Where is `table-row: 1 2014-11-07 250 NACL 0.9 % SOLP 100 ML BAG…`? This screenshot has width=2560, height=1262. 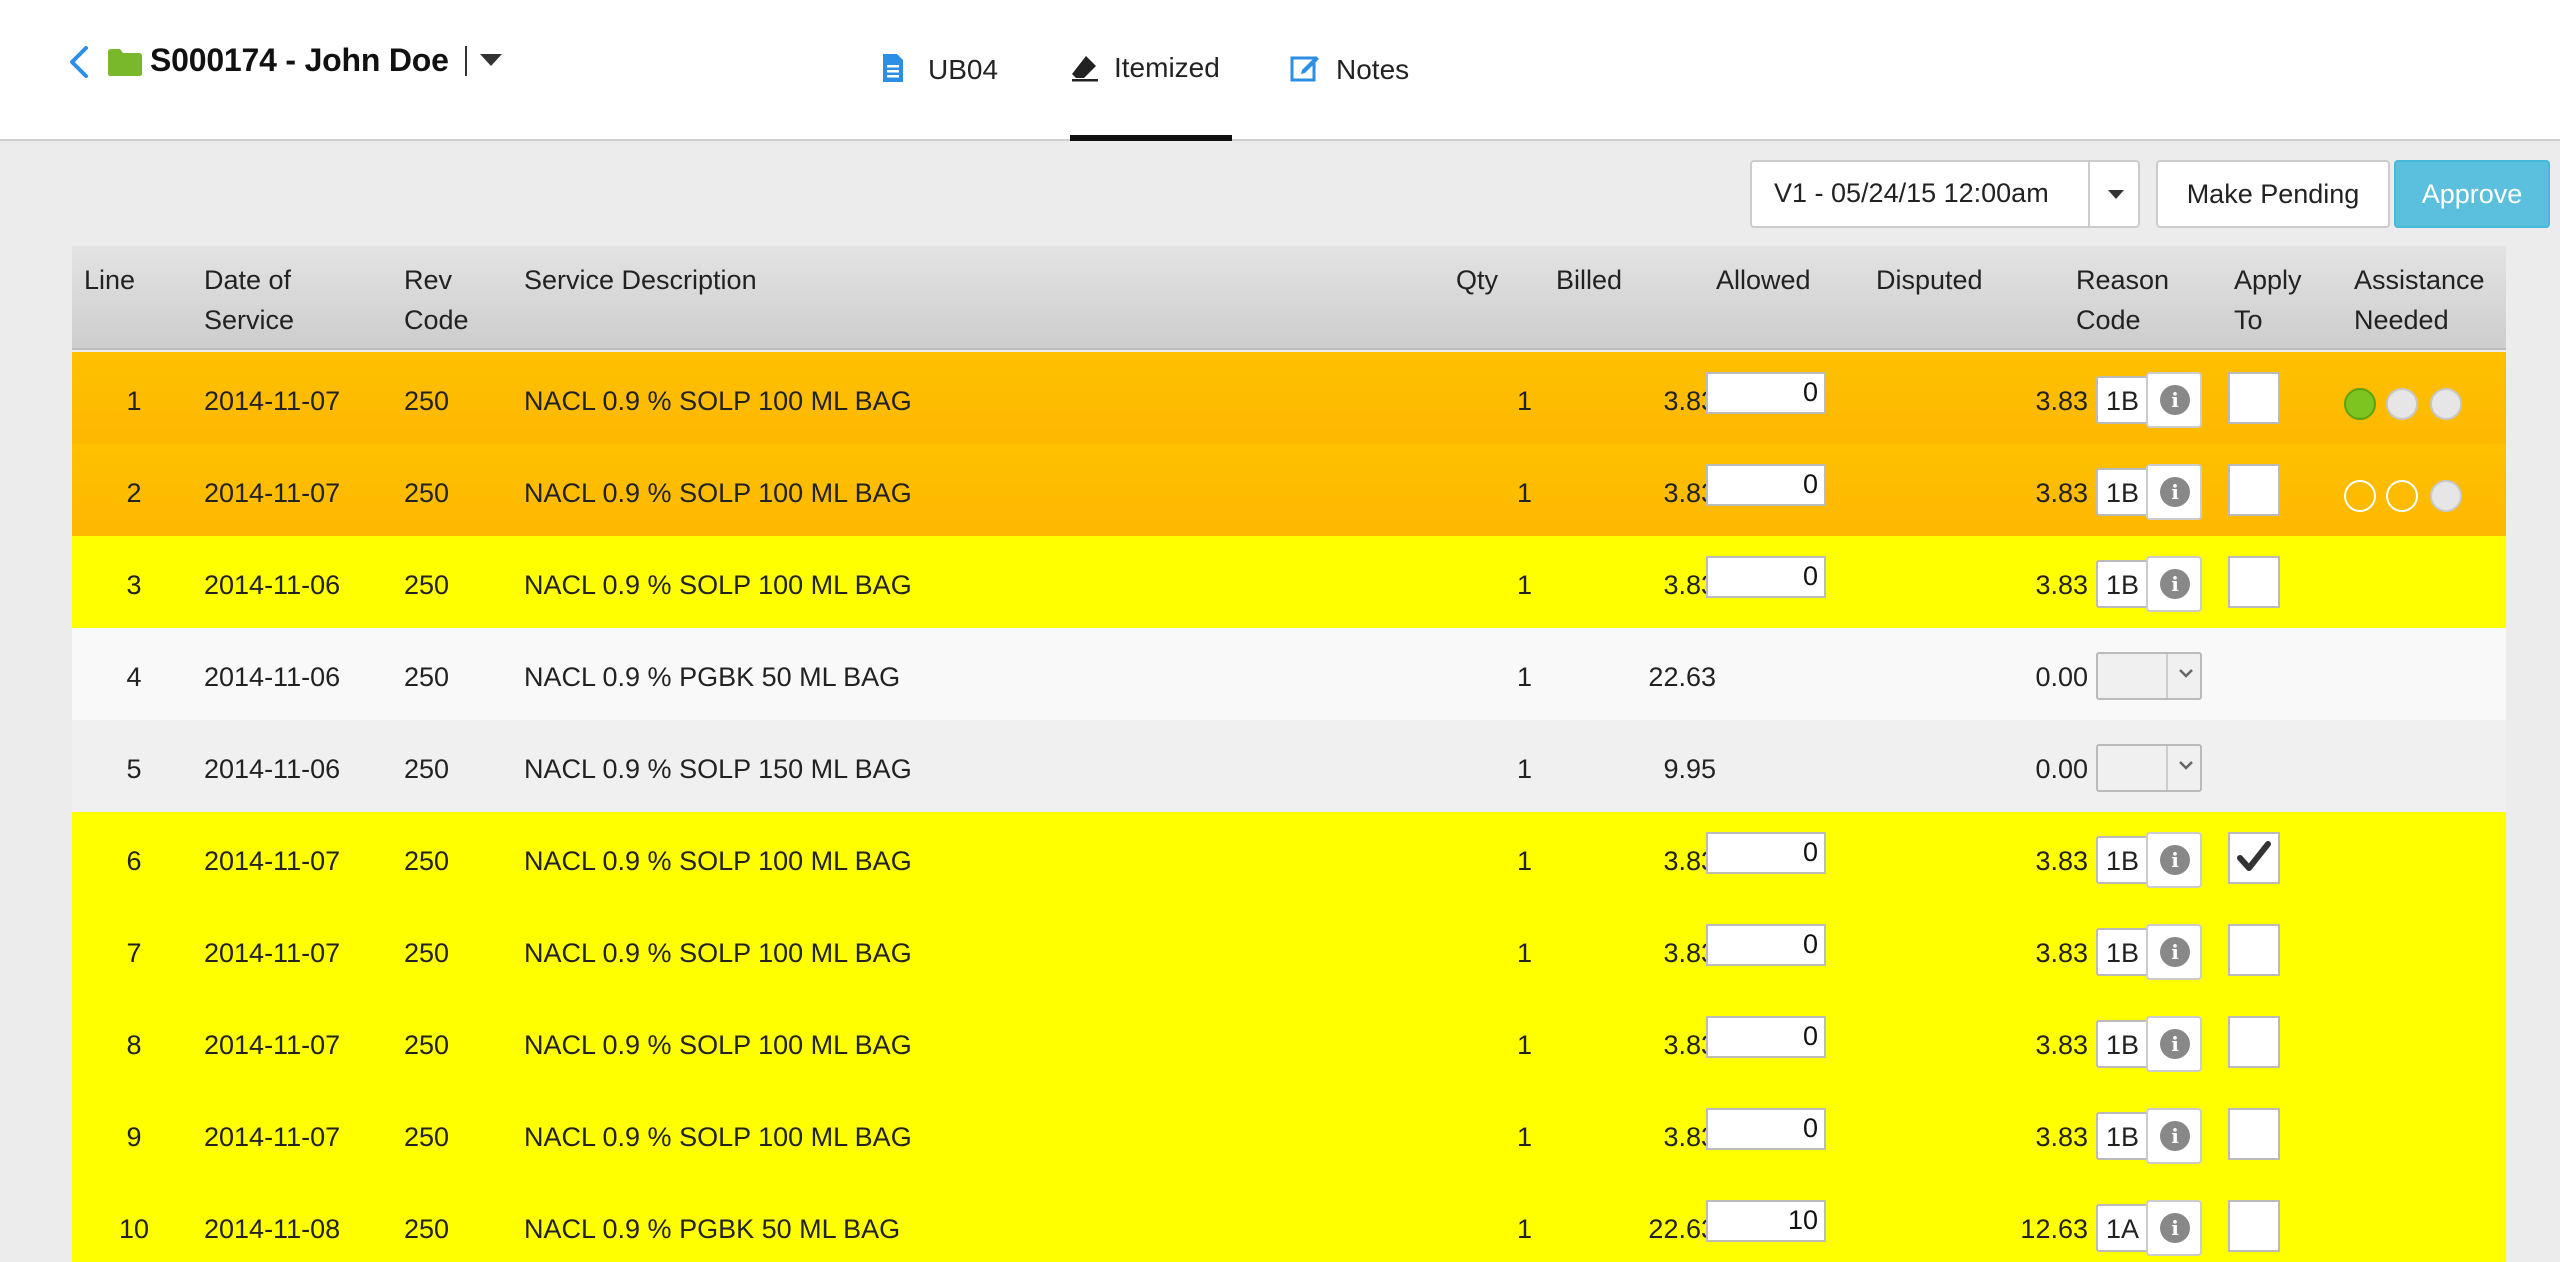 table-row: 1 2014-11-07 250 NACL 0.9 % SOLP 100 ML BAG… is located at coordinates (1289, 398).